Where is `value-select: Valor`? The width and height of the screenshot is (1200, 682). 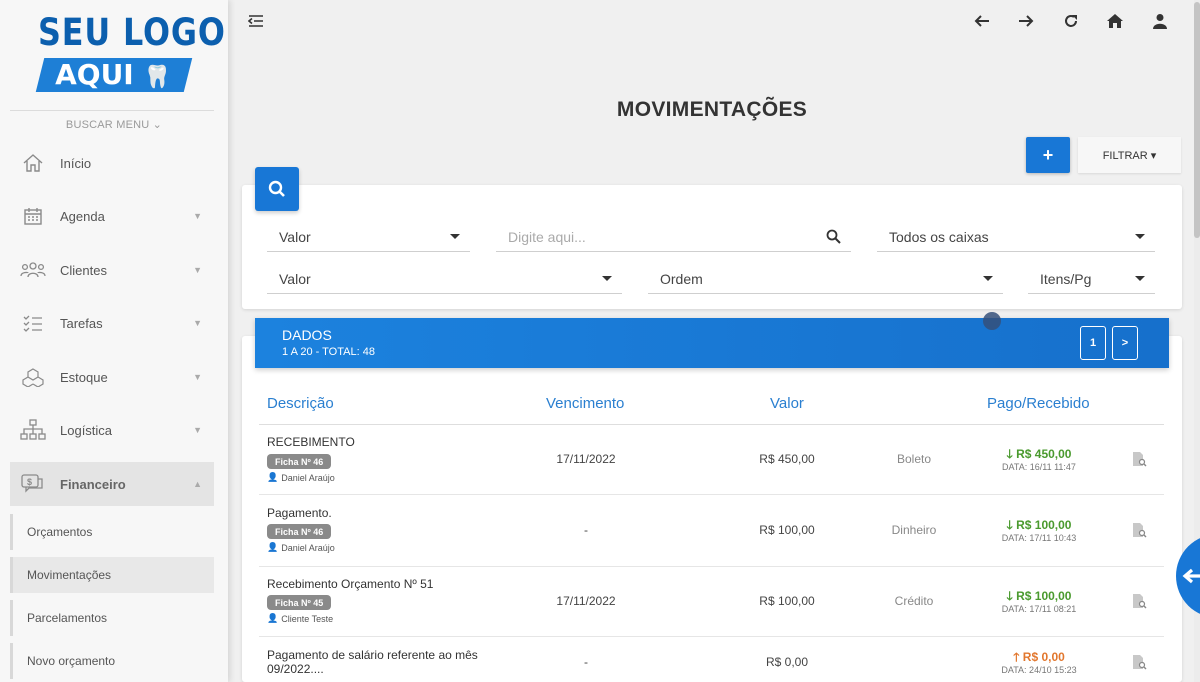
value-select: Valor is located at coordinates (444, 279).